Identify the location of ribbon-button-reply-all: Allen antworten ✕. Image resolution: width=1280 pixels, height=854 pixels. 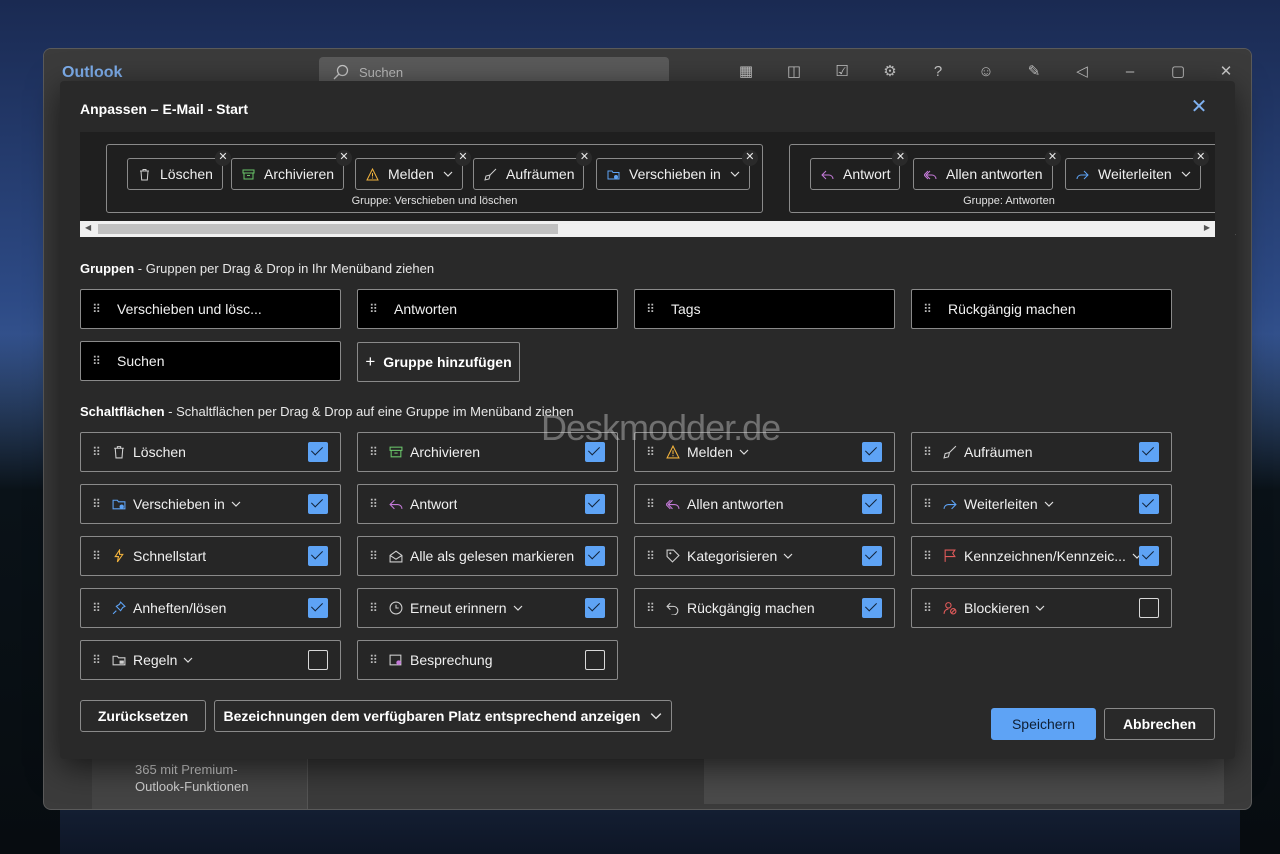
(987, 170).